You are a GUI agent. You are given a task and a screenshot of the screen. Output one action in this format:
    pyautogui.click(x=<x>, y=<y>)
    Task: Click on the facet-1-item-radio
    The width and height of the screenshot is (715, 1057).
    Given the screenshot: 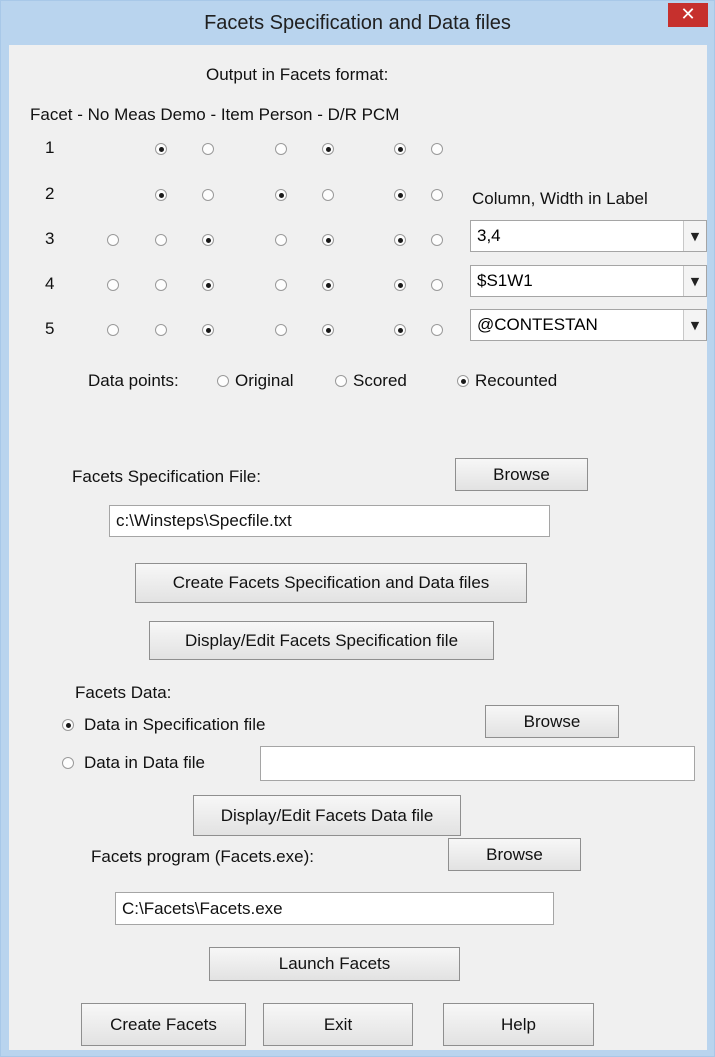 What is the action you would take?
    pyautogui.click(x=281, y=149)
    